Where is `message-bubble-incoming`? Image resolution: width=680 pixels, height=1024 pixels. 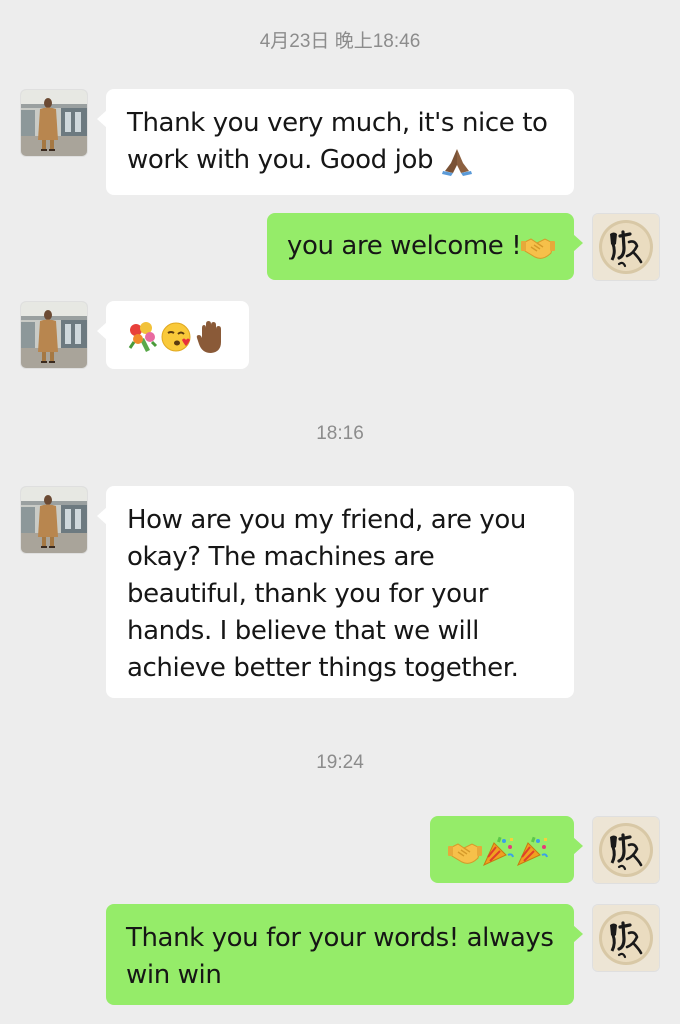
message-bubble-incoming is located at coordinates (173, 335).